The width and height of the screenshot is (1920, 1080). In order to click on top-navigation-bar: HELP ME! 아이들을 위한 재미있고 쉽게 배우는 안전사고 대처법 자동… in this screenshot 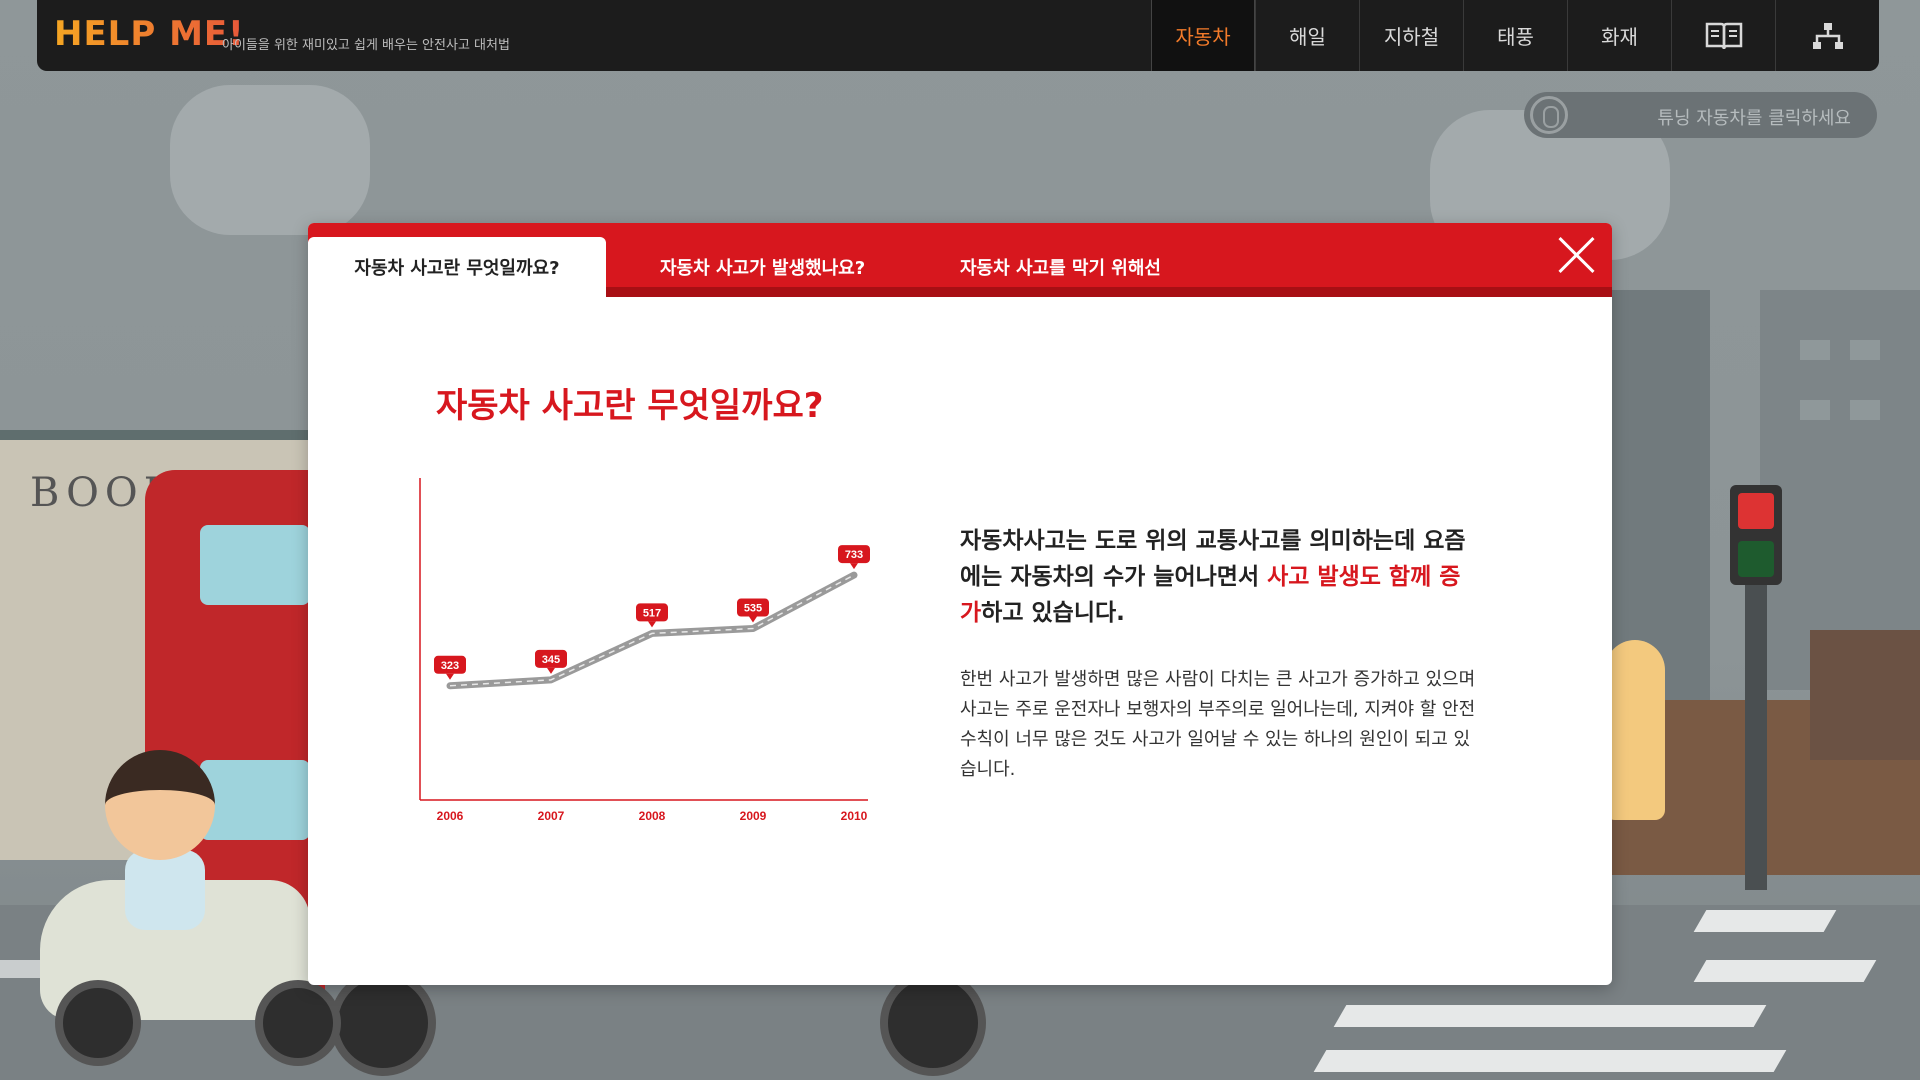, I will do `click(958, 35)`.